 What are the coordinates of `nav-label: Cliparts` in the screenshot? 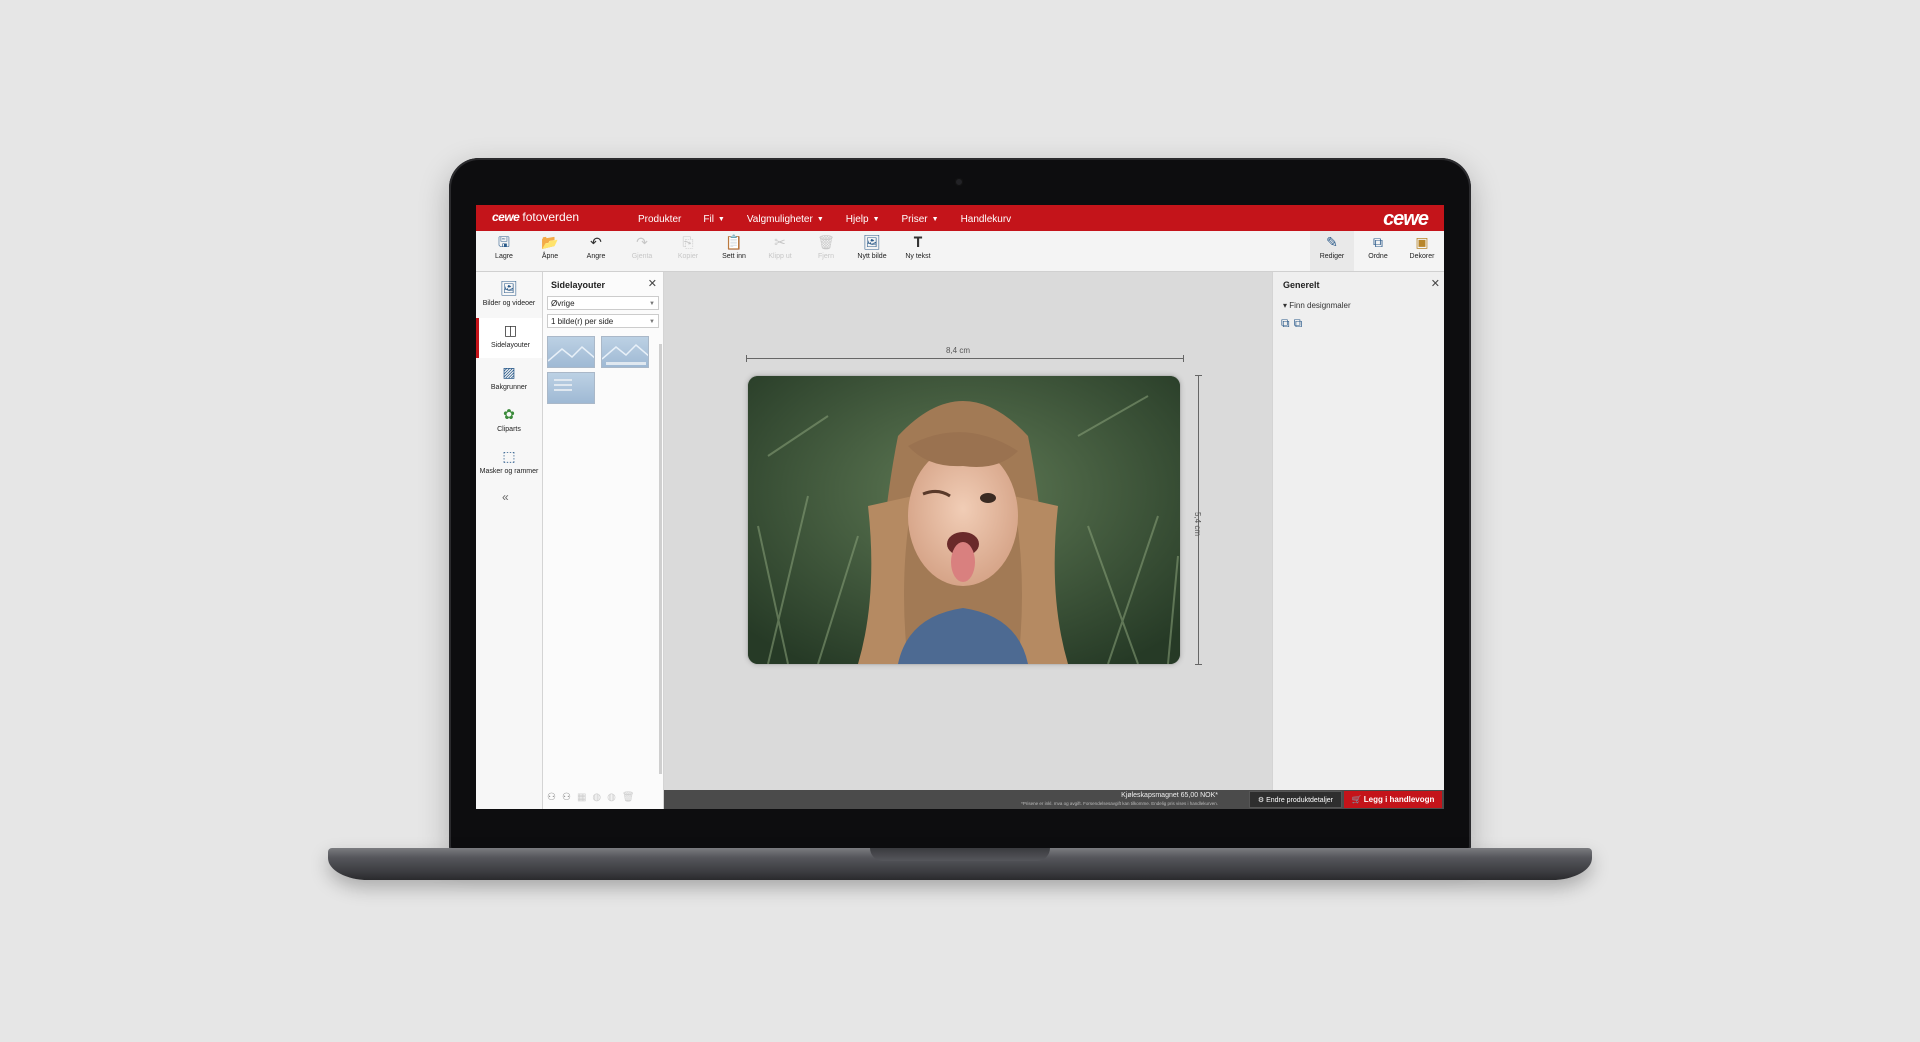 It's located at (509, 429).